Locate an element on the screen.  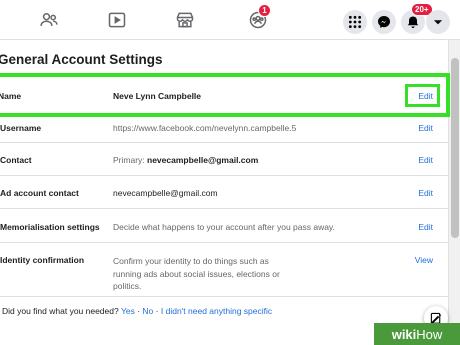
row-label: Username is located at coordinates (21, 128).